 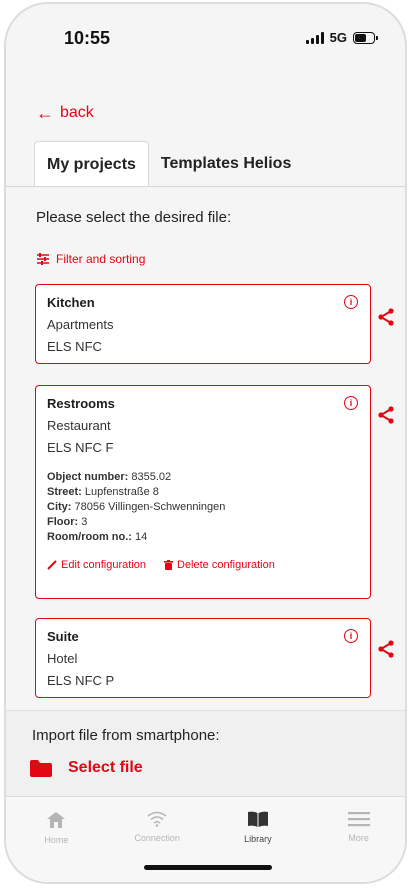 I want to click on select-file-label: Select file, so click(x=105, y=767).